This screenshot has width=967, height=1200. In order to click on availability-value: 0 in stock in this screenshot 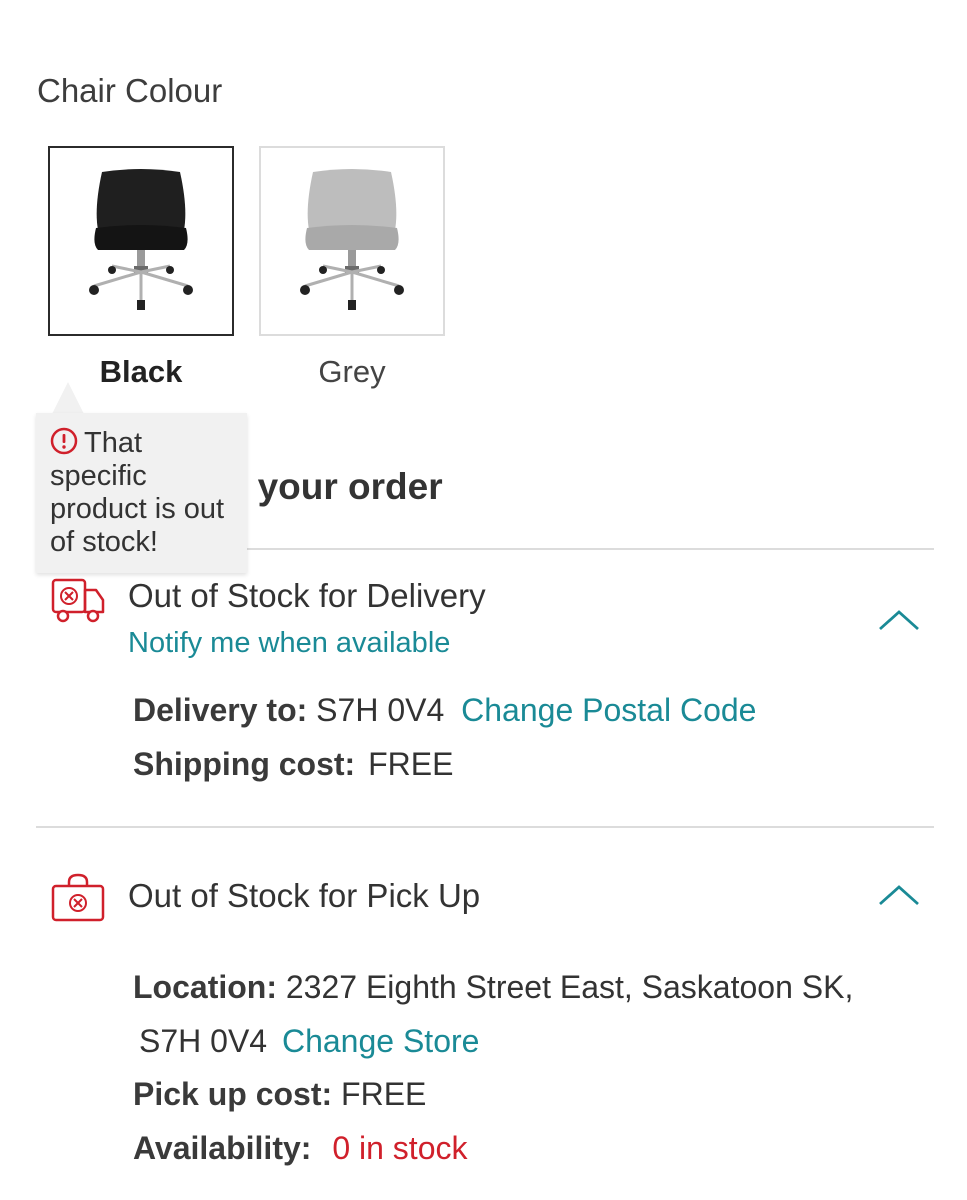, I will do `click(400, 1148)`.